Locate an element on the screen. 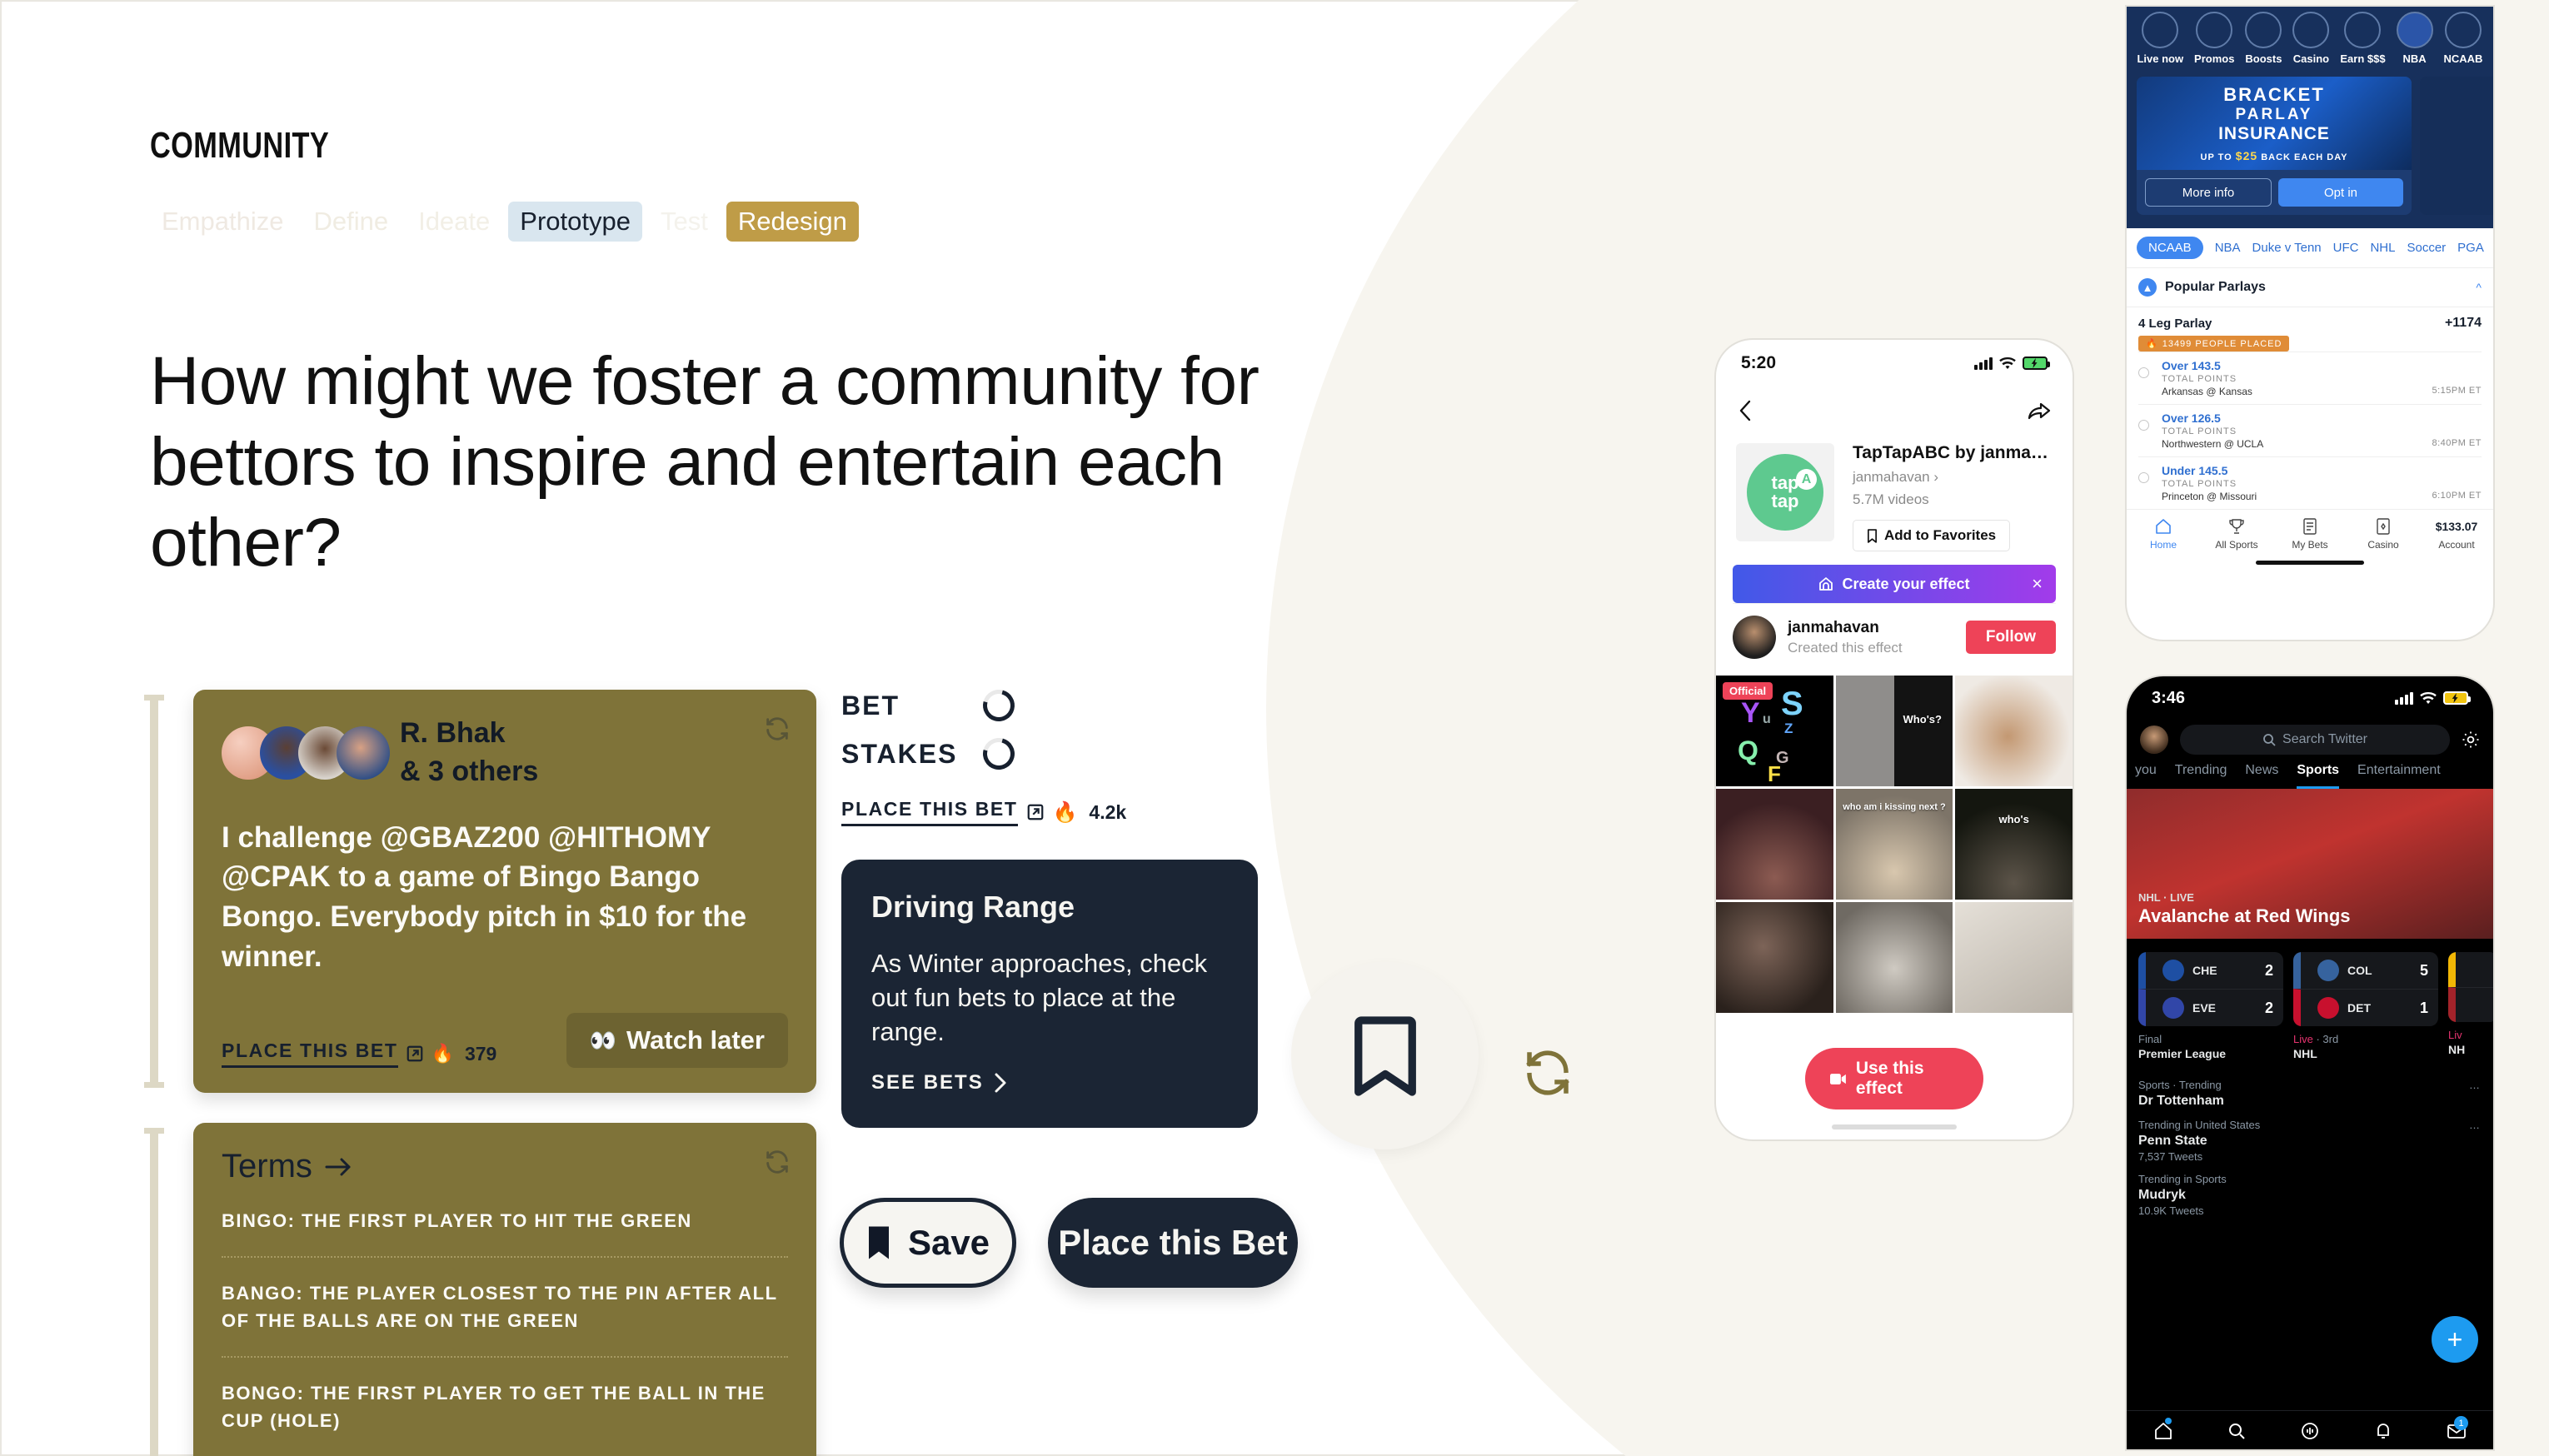 The image size is (2549, 1456). watch-later-button: 👀 Watch later is located at coordinates (677, 1041).